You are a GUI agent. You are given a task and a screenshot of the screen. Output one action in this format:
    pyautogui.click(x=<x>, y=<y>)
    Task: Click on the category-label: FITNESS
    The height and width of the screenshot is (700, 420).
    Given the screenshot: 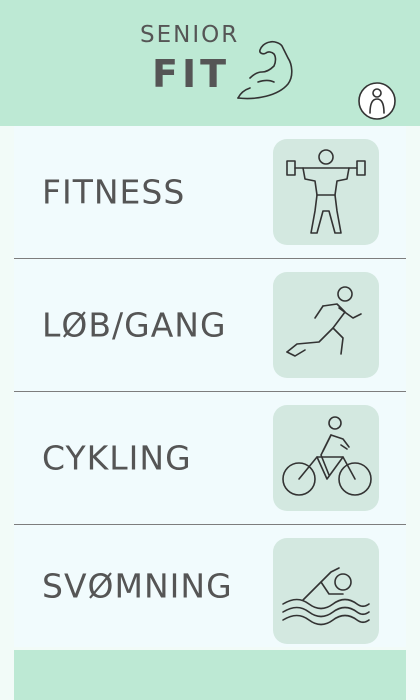 What is the action you would take?
    pyautogui.click(x=114, y=192)
    